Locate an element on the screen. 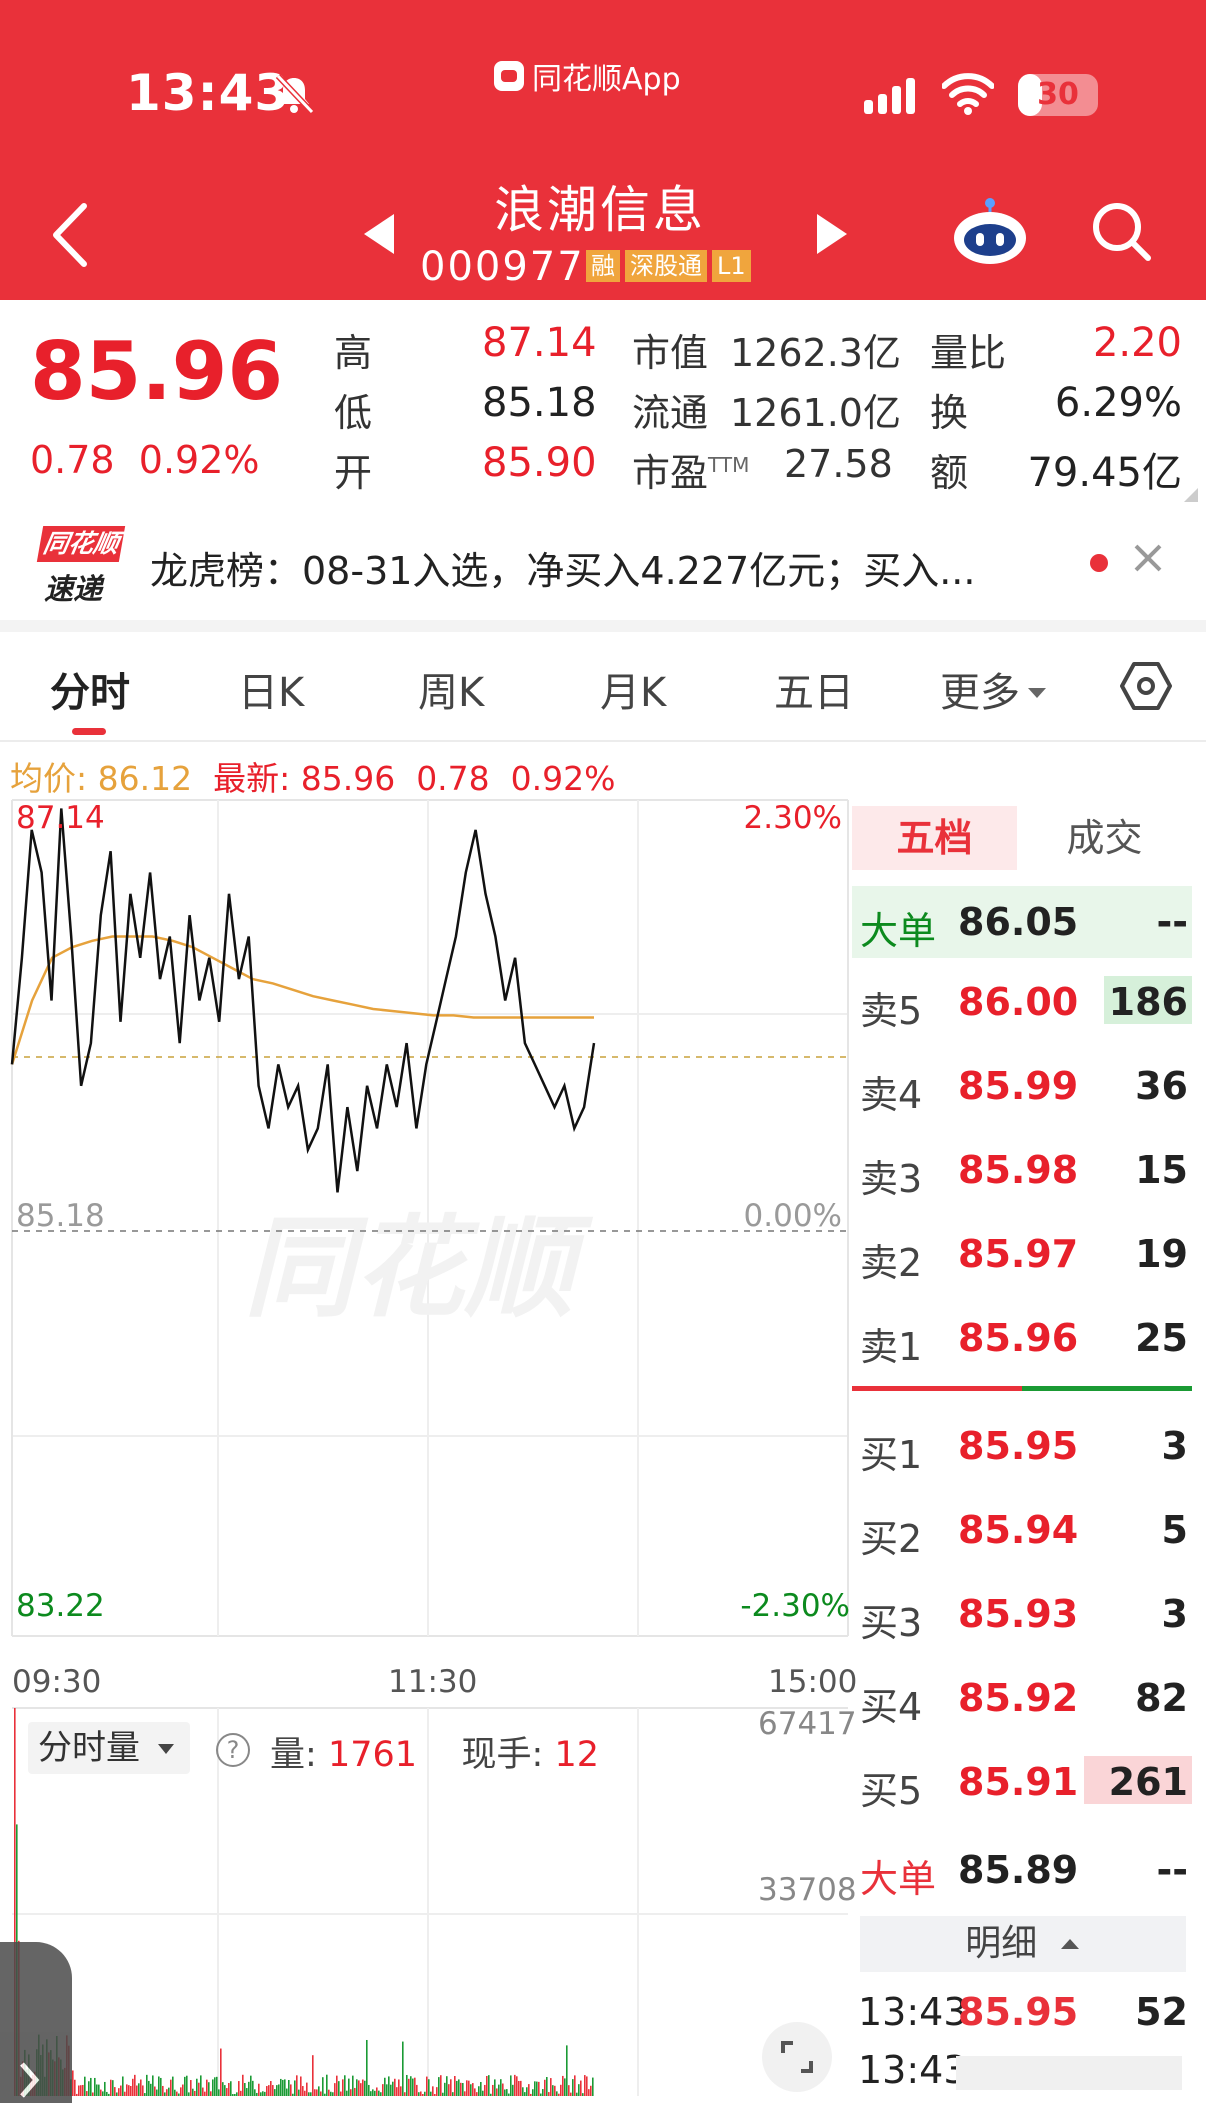  order-book-tabs: 五档 成交 is located at coordinates (1022, 838).